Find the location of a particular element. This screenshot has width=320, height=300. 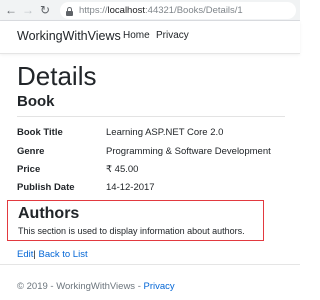

detail-value: Learning ASP.NET Core 2.0 is located at coordinates (165, 132).